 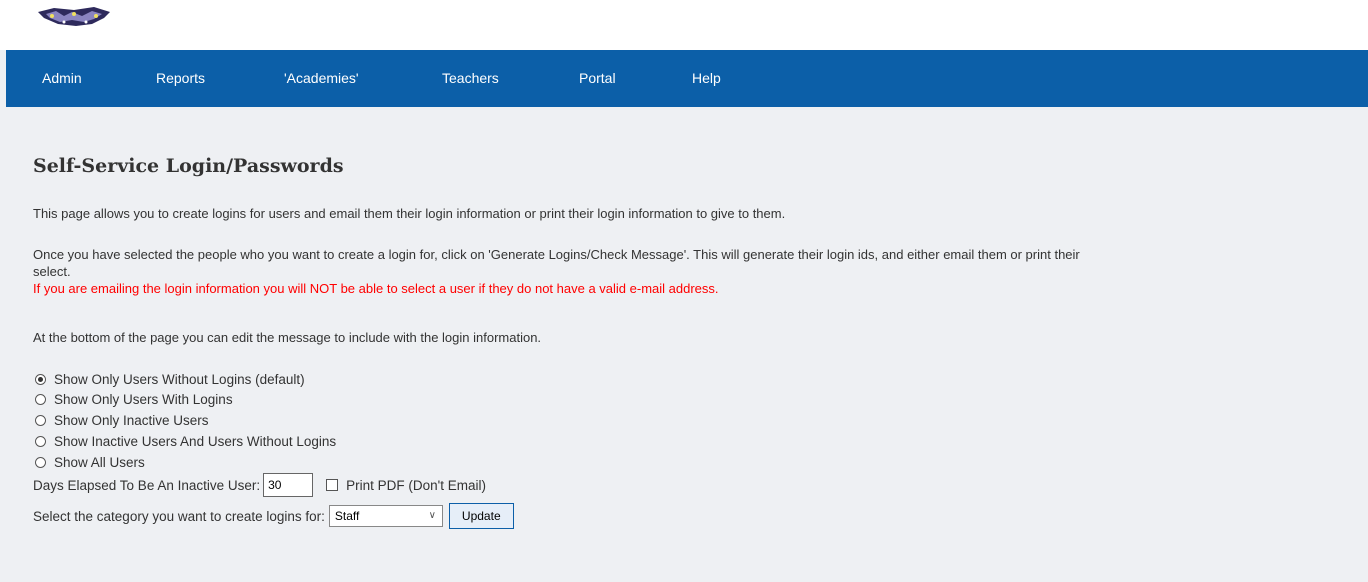 I want to click on category-selected-value: Staff, so click(x=347, y=516).